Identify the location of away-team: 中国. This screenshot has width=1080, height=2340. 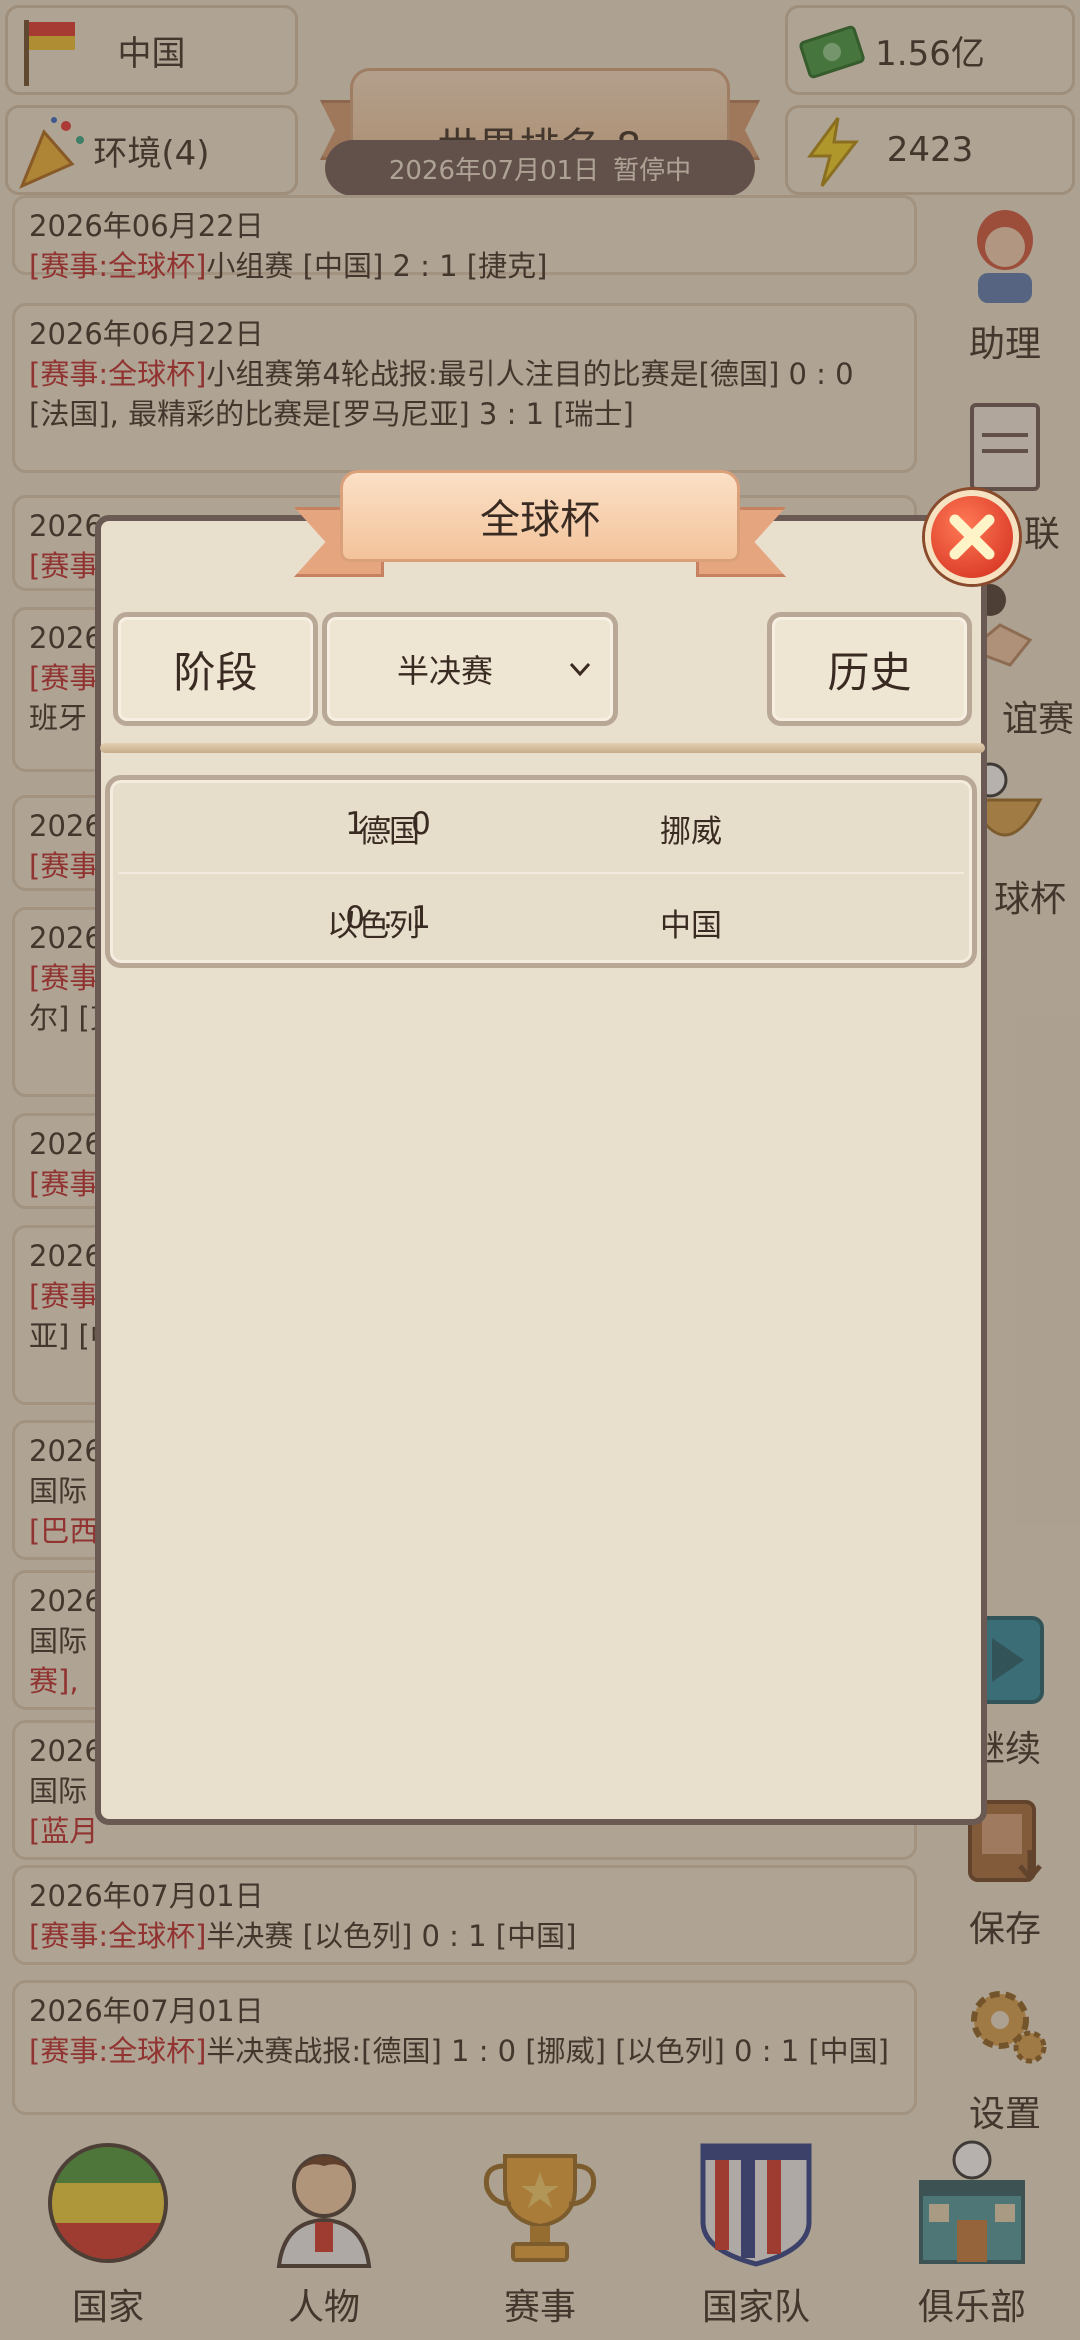
(691, 926).